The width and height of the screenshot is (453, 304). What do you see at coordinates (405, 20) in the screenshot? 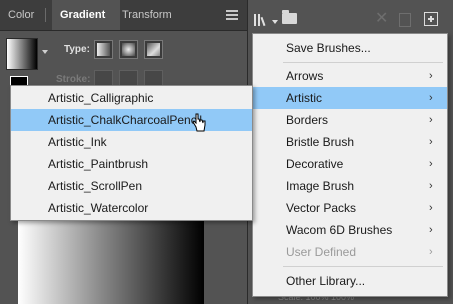
I see `page-icon` at bounding box center [405, 20].